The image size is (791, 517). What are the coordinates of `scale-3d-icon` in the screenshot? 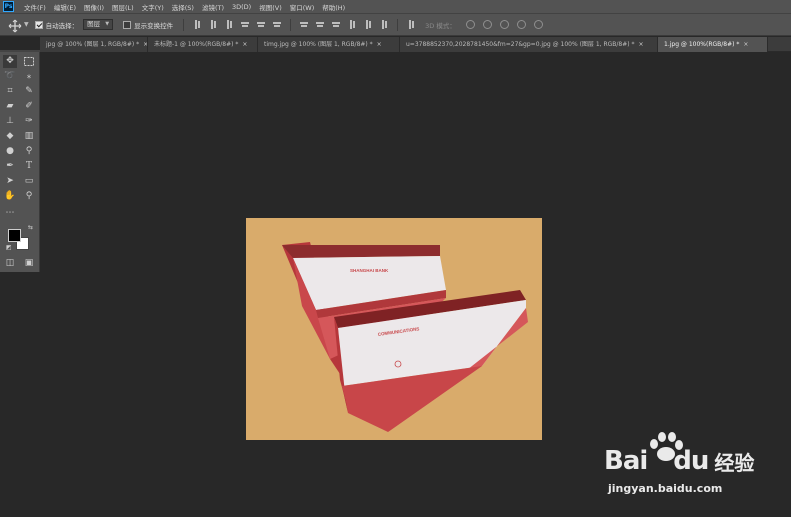 It's located at (538, 24).